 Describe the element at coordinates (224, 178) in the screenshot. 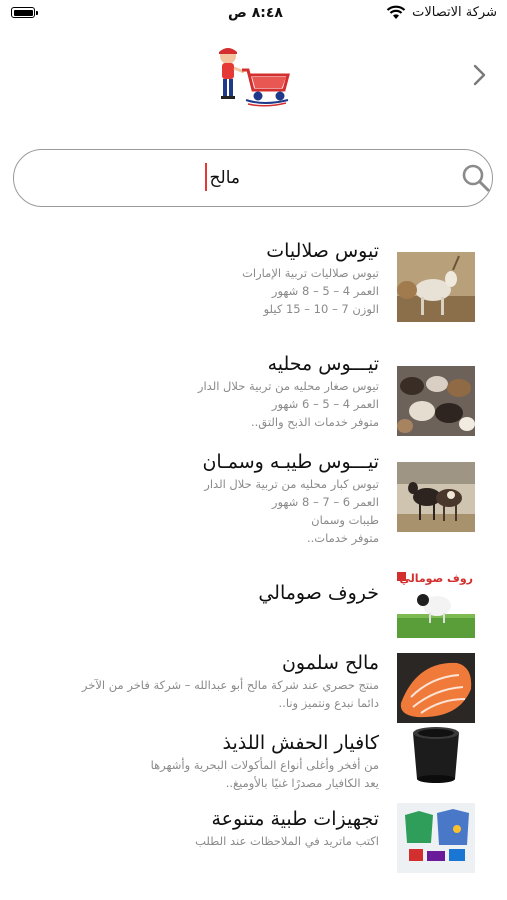

I see `search-input-value: مالح` at that location.